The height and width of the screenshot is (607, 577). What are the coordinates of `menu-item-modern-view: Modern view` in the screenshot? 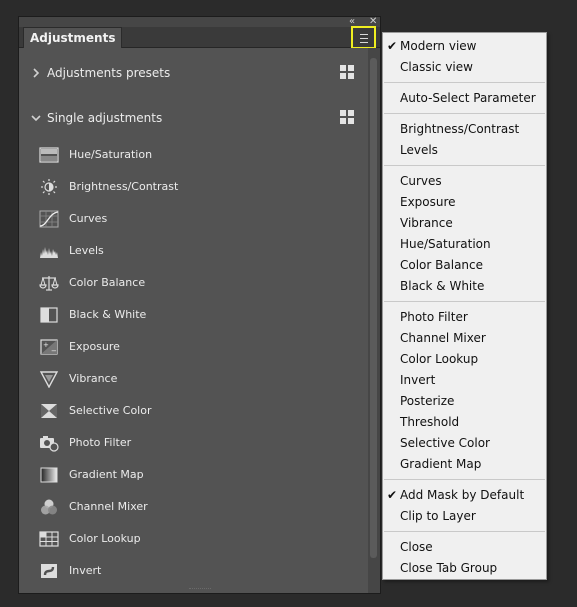 It's located at (438, 46).